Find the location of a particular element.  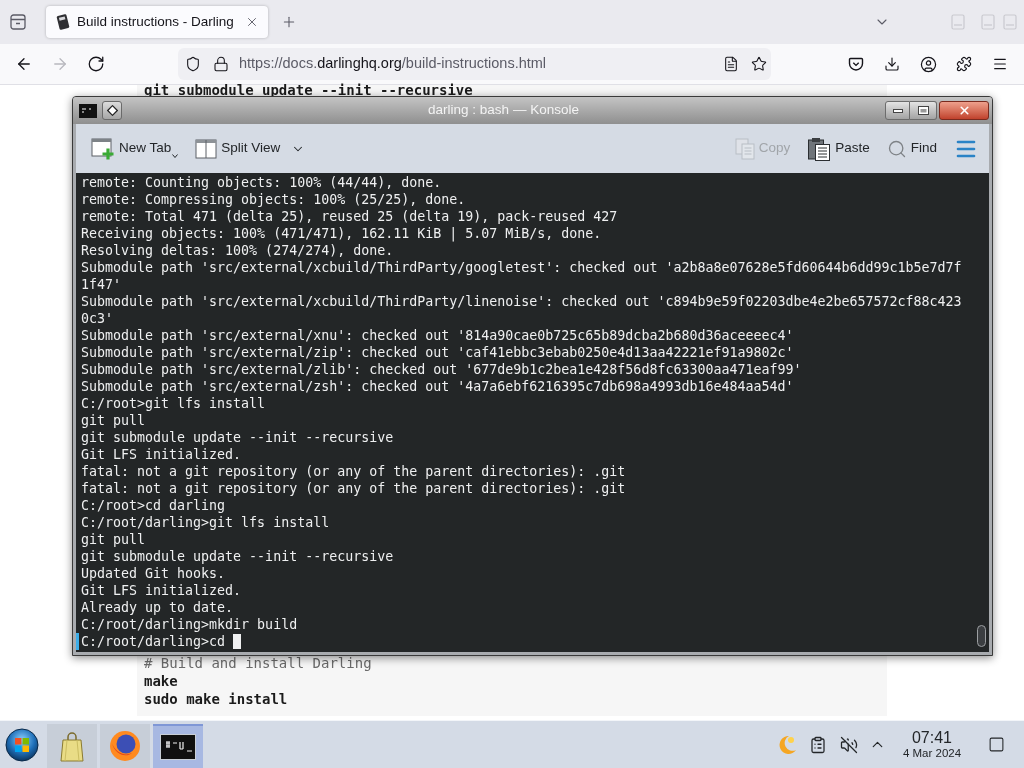

globe-icon is located at coordinates (125, 746).